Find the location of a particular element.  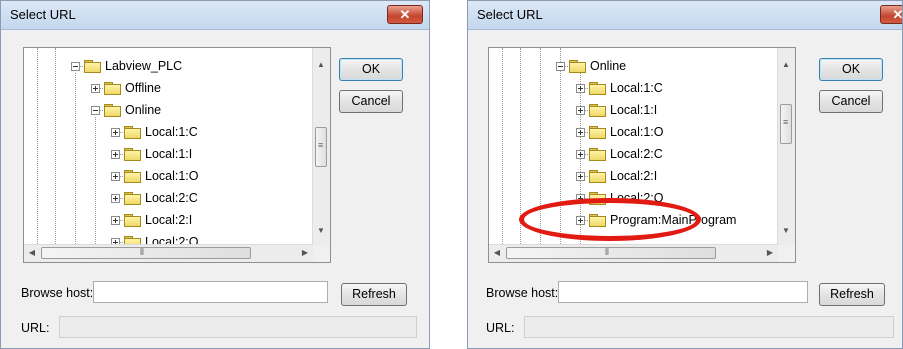

tree-node-label: Labview_PLC is located at coordinates (144, 66).